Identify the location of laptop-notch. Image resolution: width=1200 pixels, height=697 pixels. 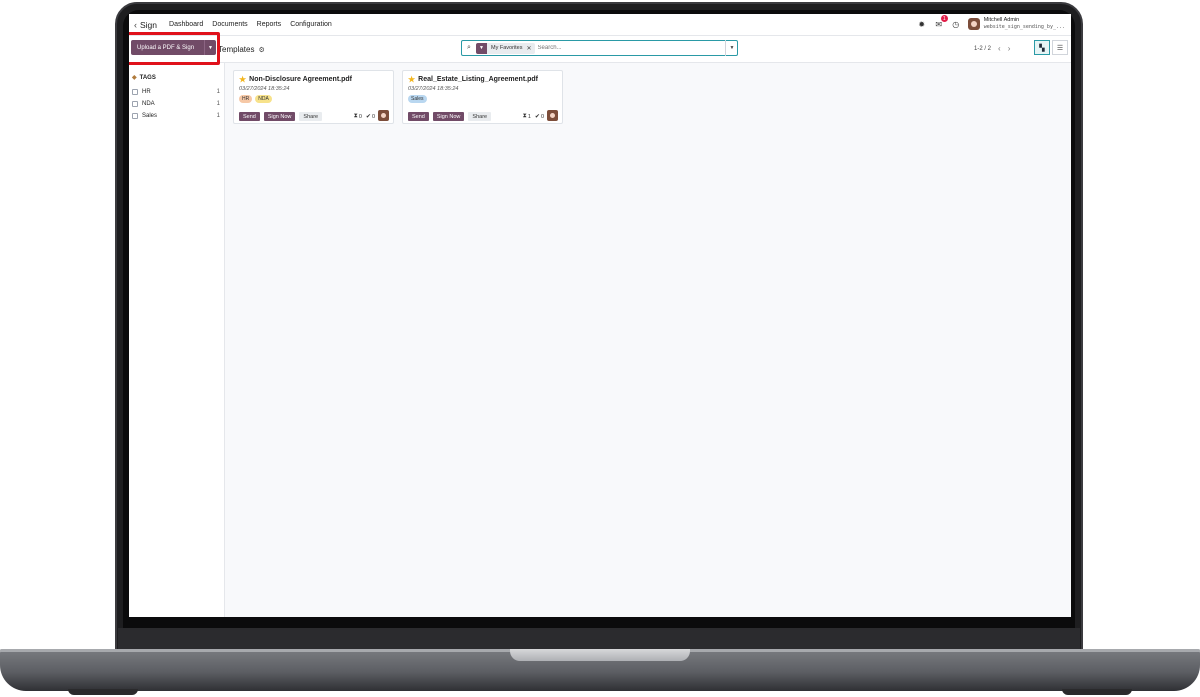
(600, 655).